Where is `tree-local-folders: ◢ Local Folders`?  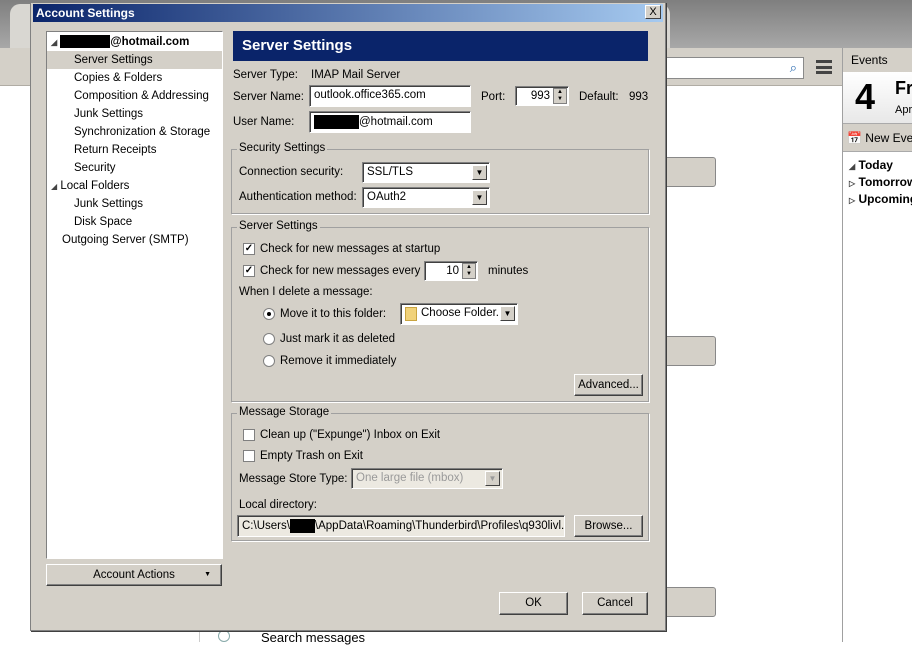 tree-local-folders: ◢ Local Folders is located at coordinates (90, 186).